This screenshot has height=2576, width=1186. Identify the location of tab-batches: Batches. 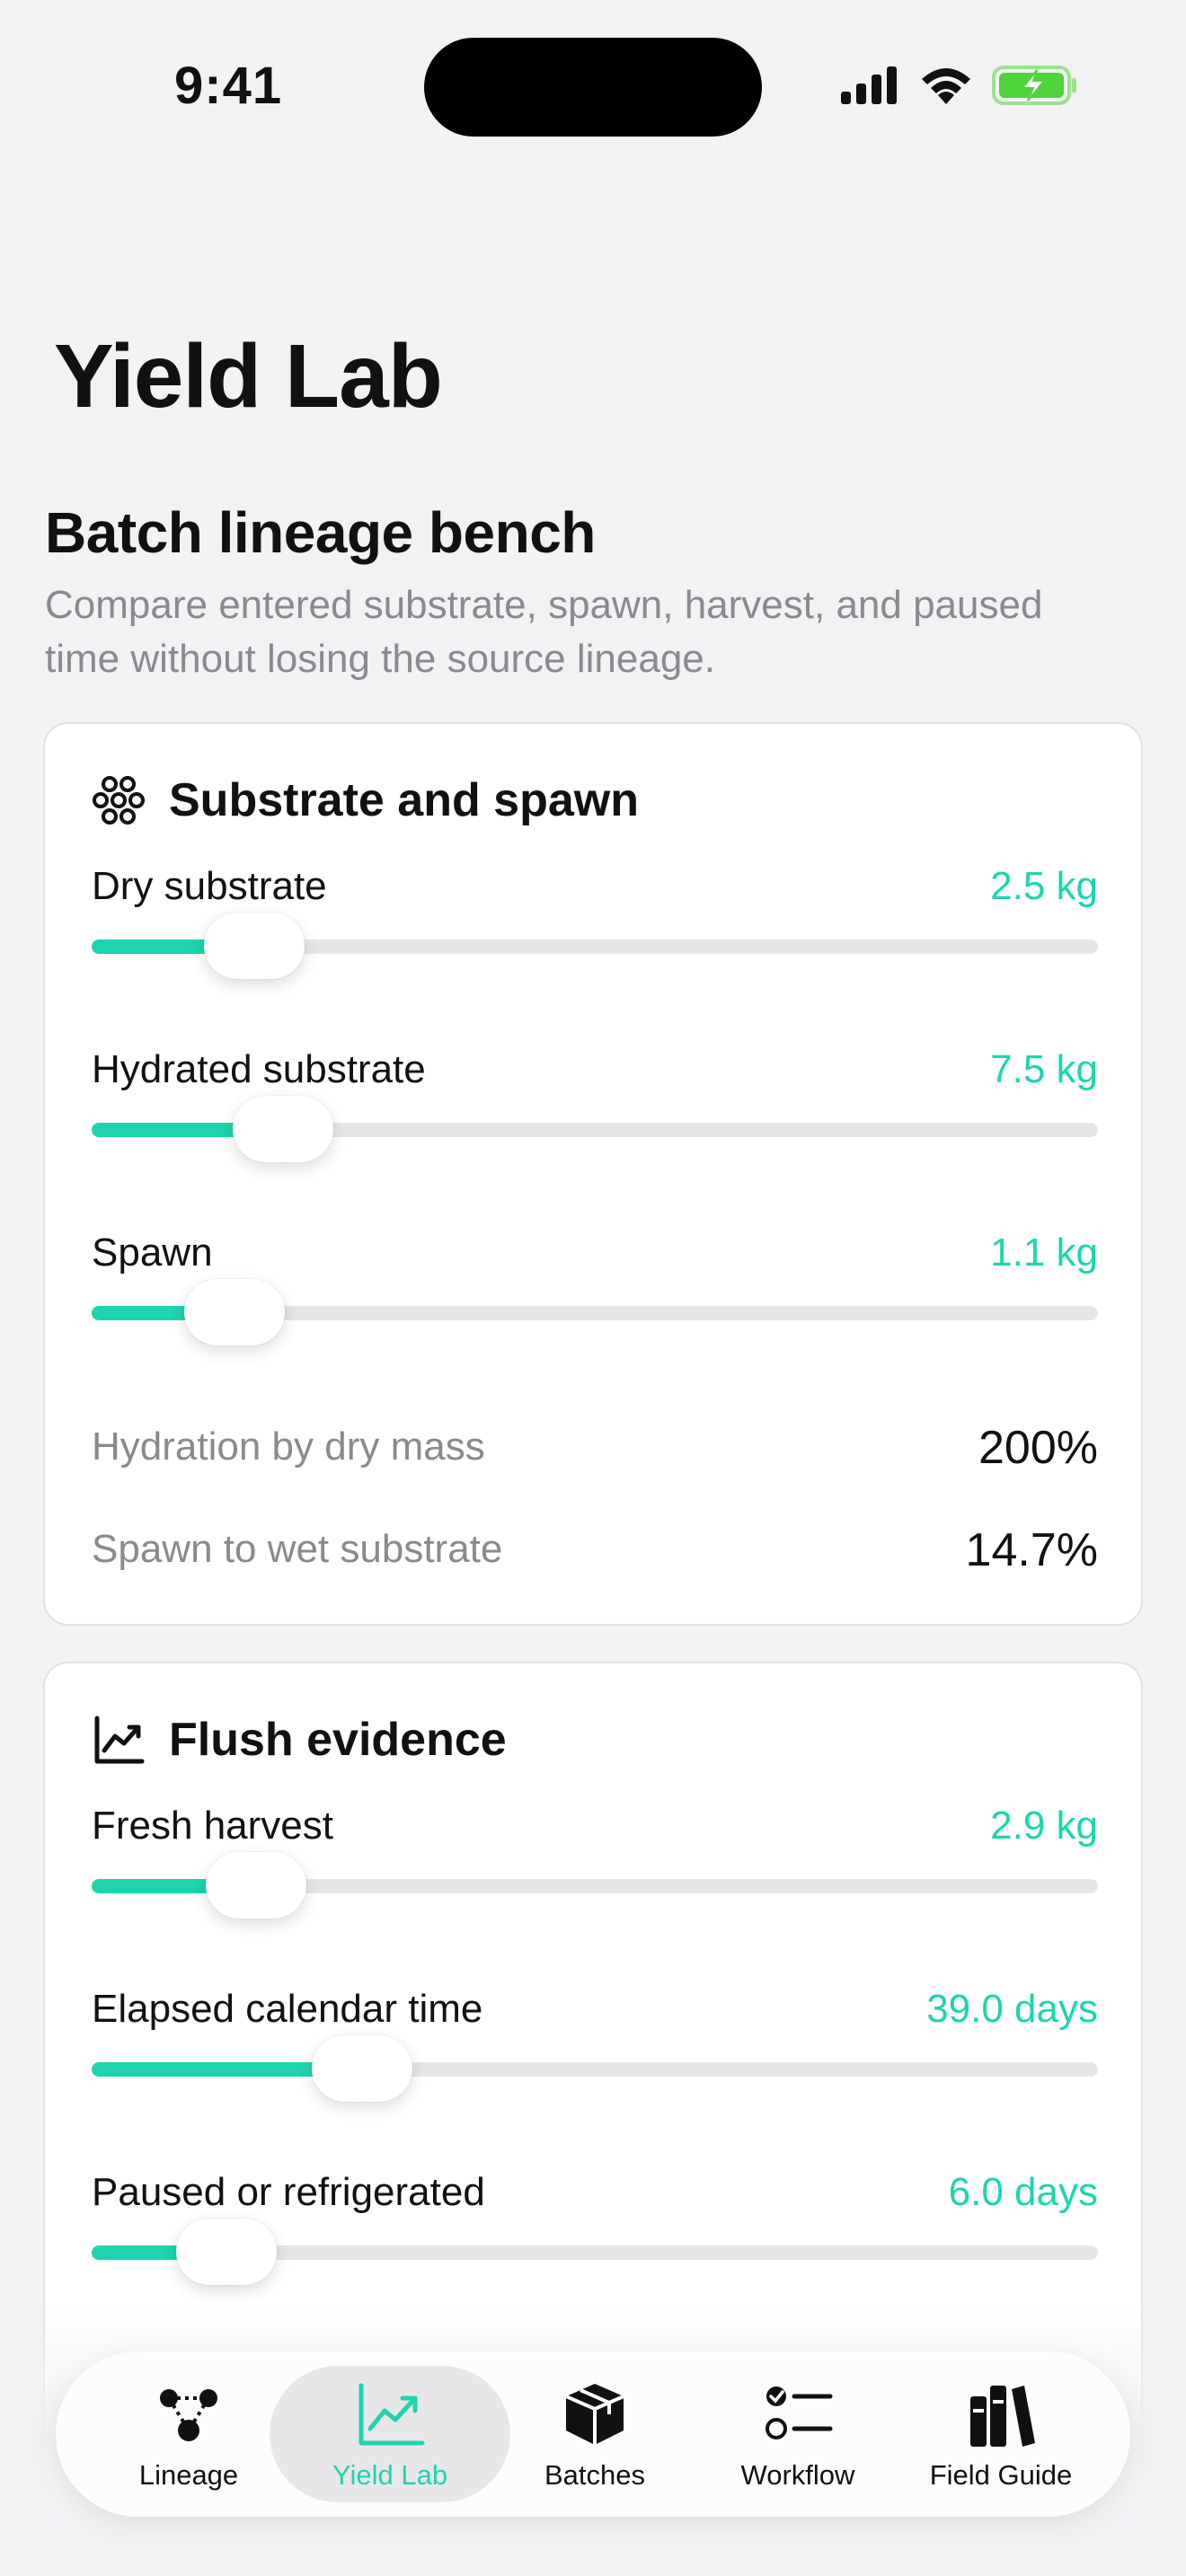
(594, 2434).